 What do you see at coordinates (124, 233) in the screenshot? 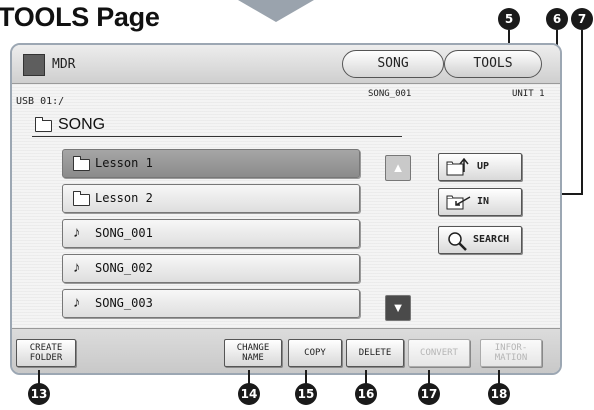
I see `list-item-label: SONG_001` at bounding box center [124, 233].